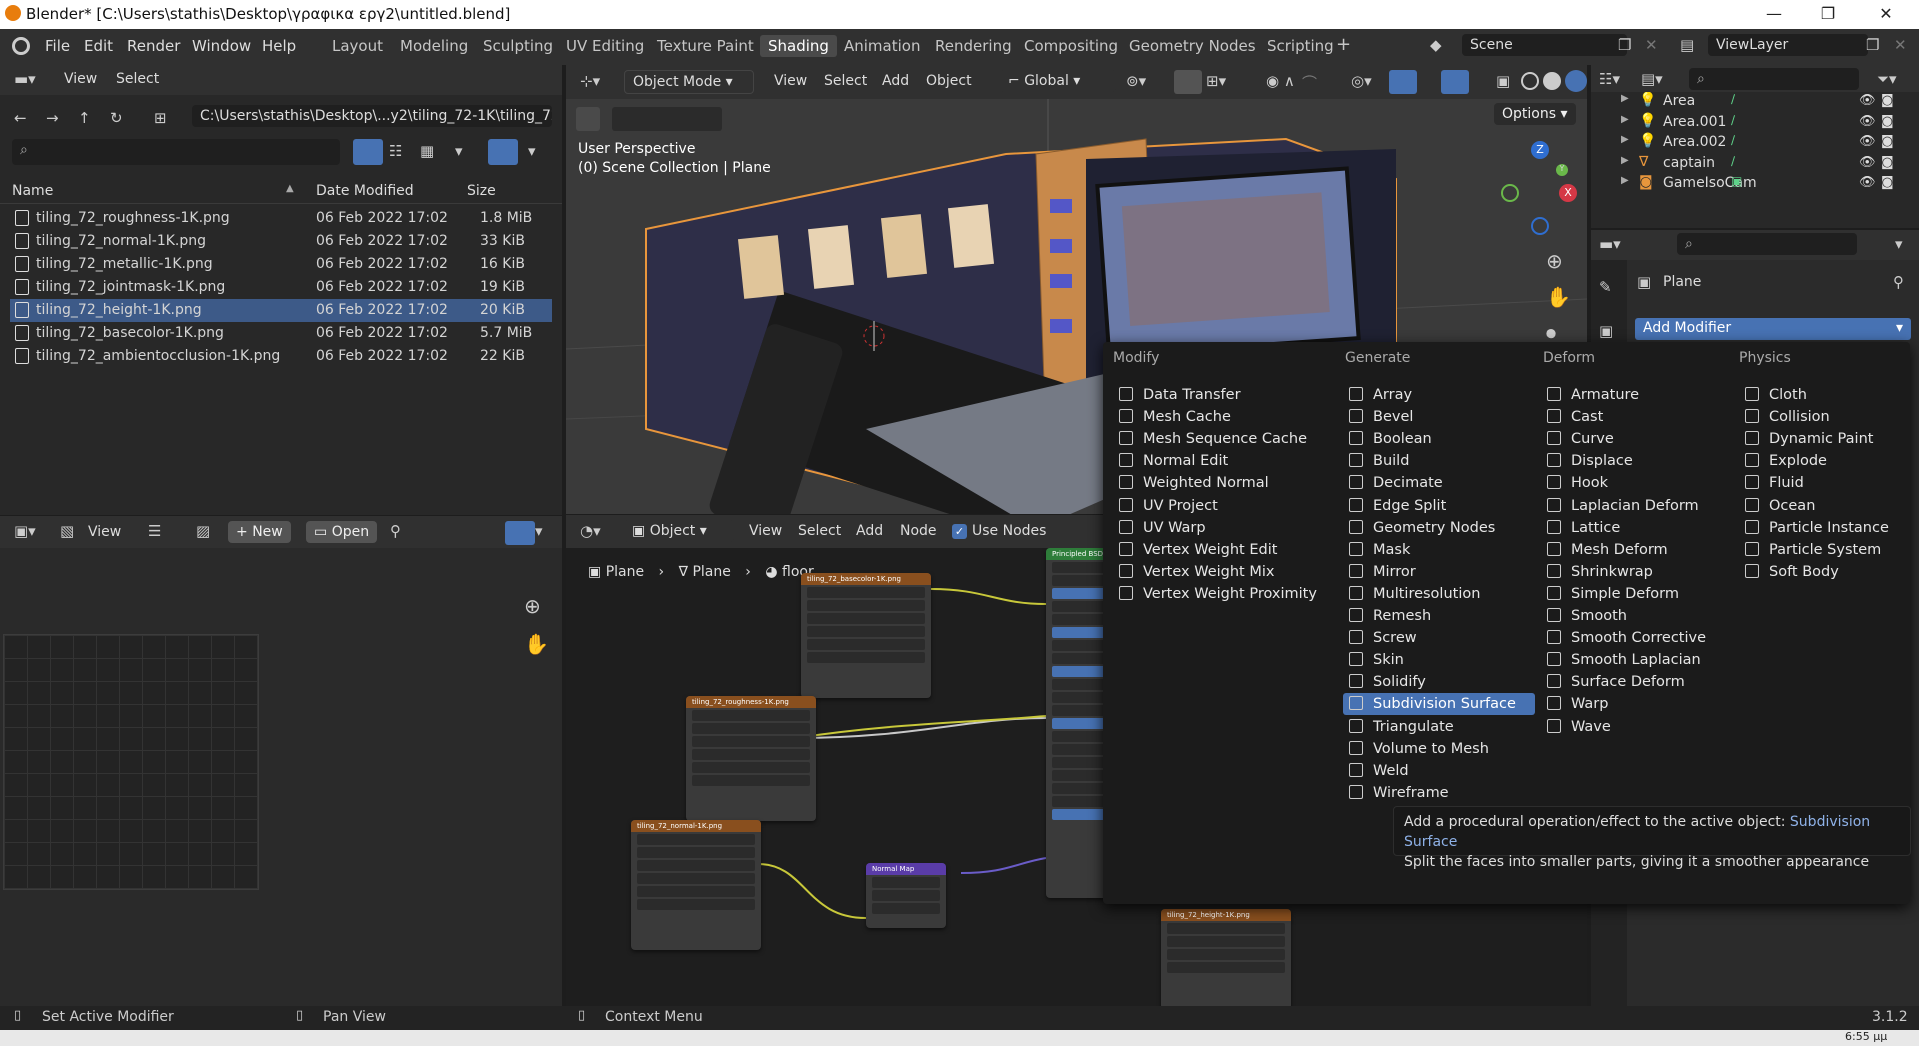 The width and height of the screenshot is (1919, 1046). Describe the element at coordinates (906, 895) in the screenshot. I see `node-normal-map: Normal Map` at that location.